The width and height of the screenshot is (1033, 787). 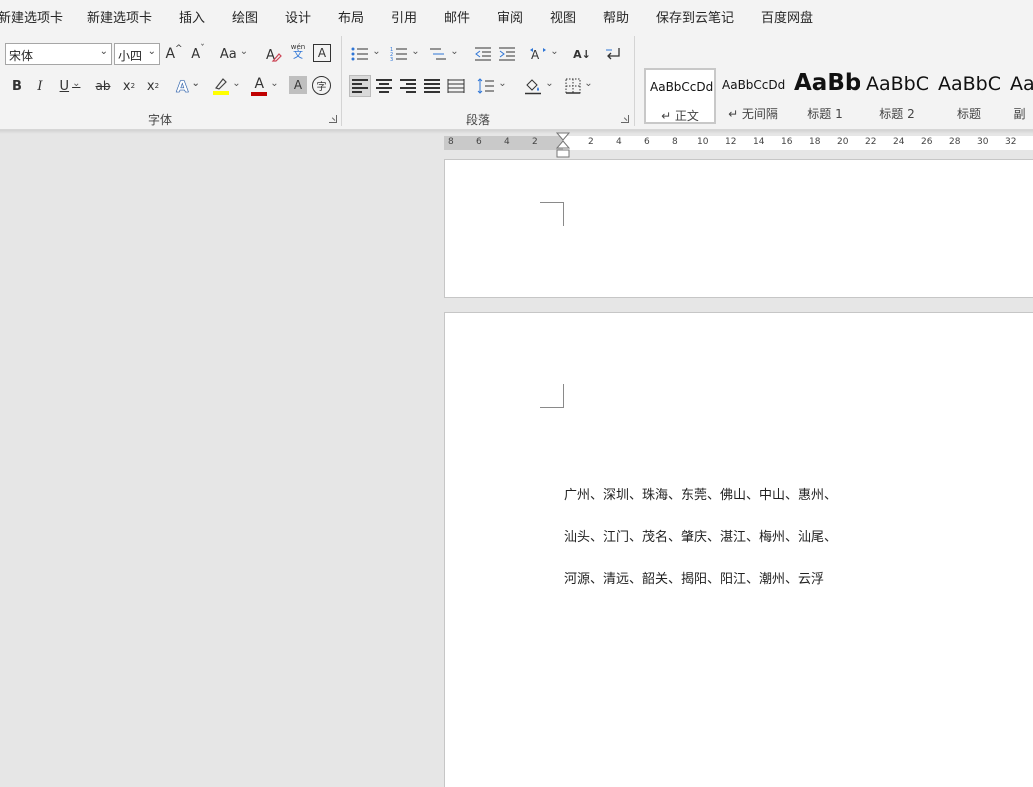 I want to click on ruler-number: 14, so click(x=759, y=142).